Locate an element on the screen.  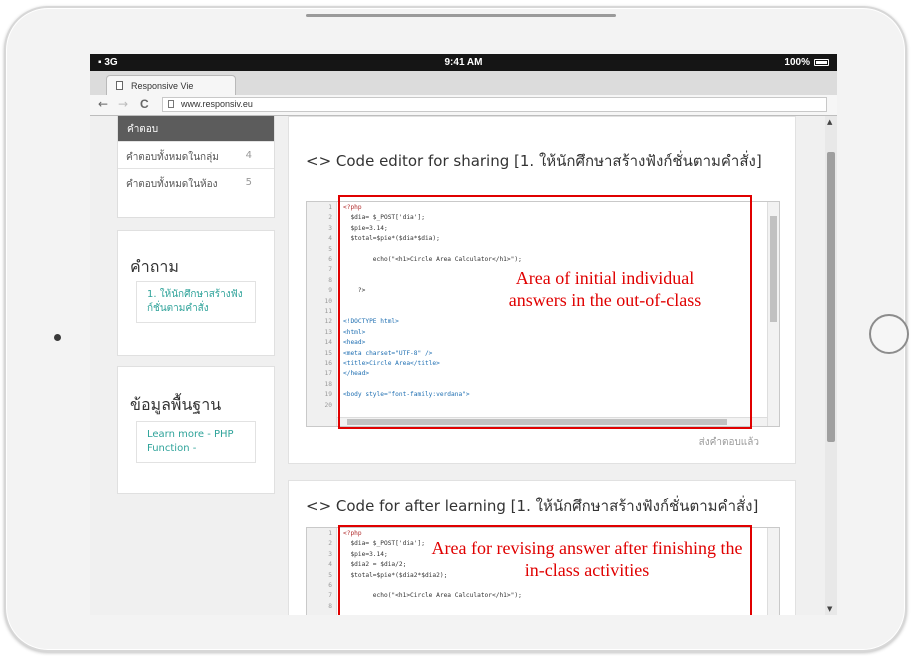
line-number: 15 is located at coordinates (328, 353).